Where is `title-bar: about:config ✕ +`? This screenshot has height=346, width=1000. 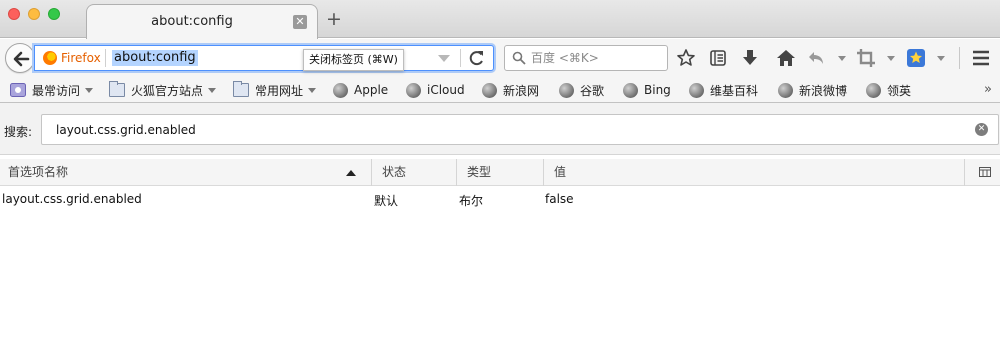 title-bar: about:config ✕ + is located at coordinates (500, 19).